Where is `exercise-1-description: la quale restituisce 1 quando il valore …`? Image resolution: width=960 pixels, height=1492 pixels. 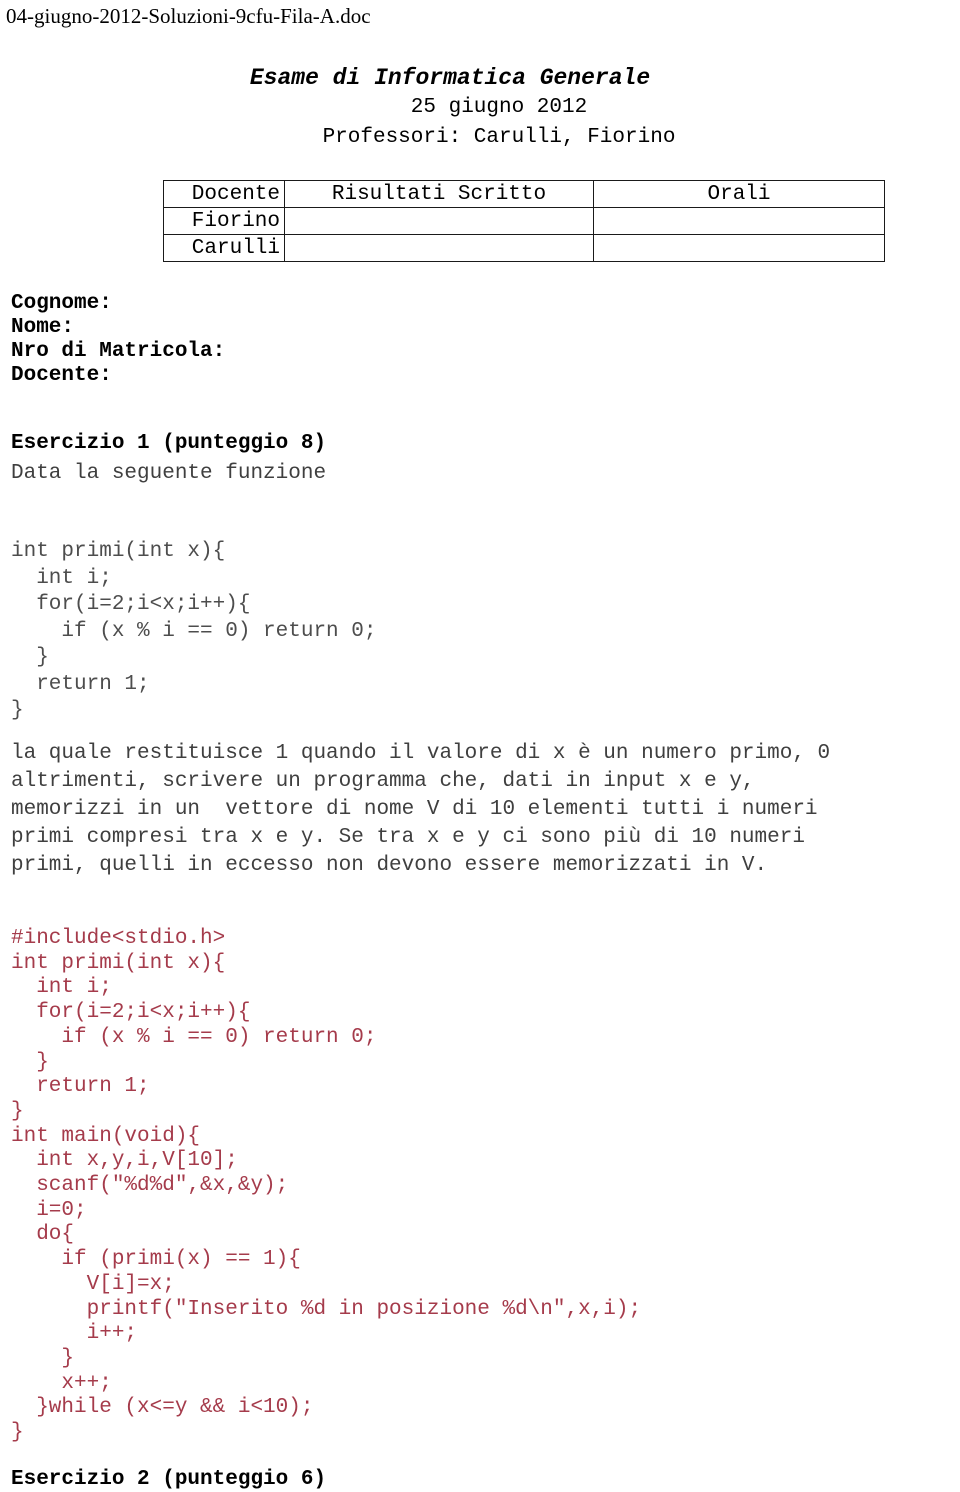 exercise-1-description: la quale restituisce 1 quando il valore … is located at coordinates (421, 809).